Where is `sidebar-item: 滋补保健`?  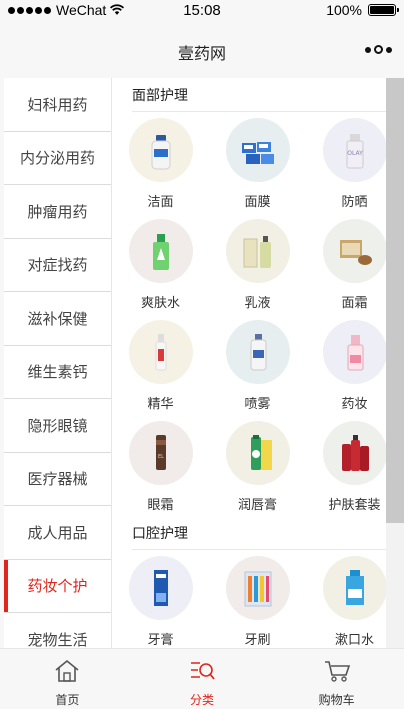 sidebar-item: 滋补保健 is located at coordinates (57, 319).